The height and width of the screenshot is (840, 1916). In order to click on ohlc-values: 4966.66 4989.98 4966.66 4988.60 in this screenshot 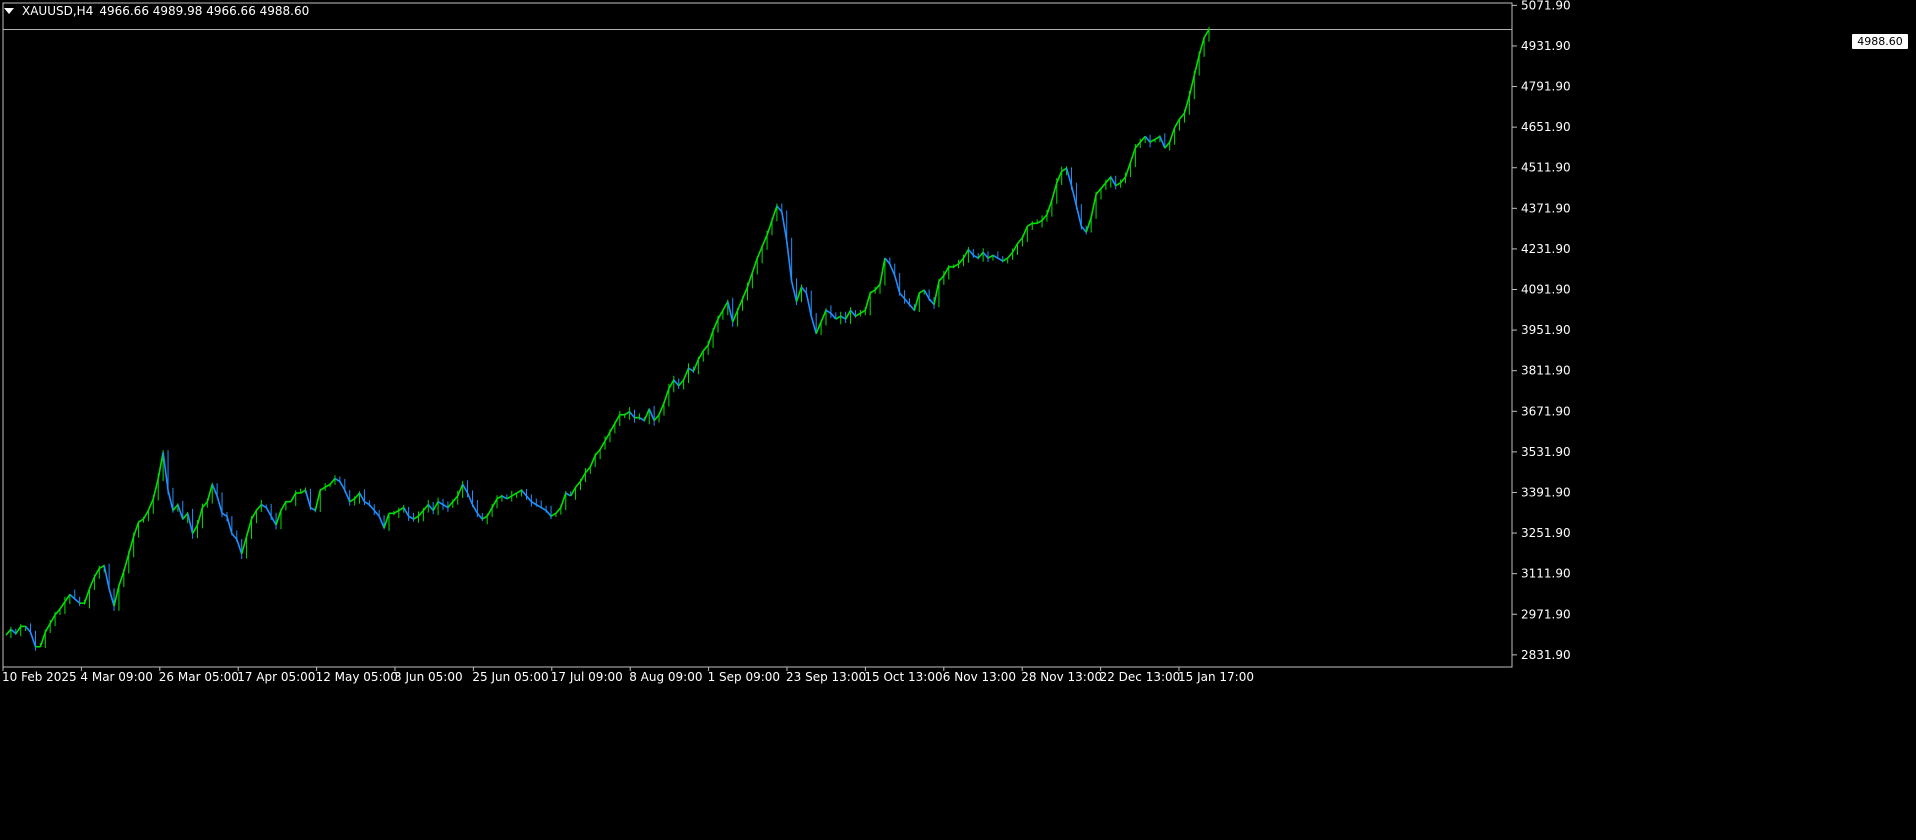, I will do `click(204, 11)`.